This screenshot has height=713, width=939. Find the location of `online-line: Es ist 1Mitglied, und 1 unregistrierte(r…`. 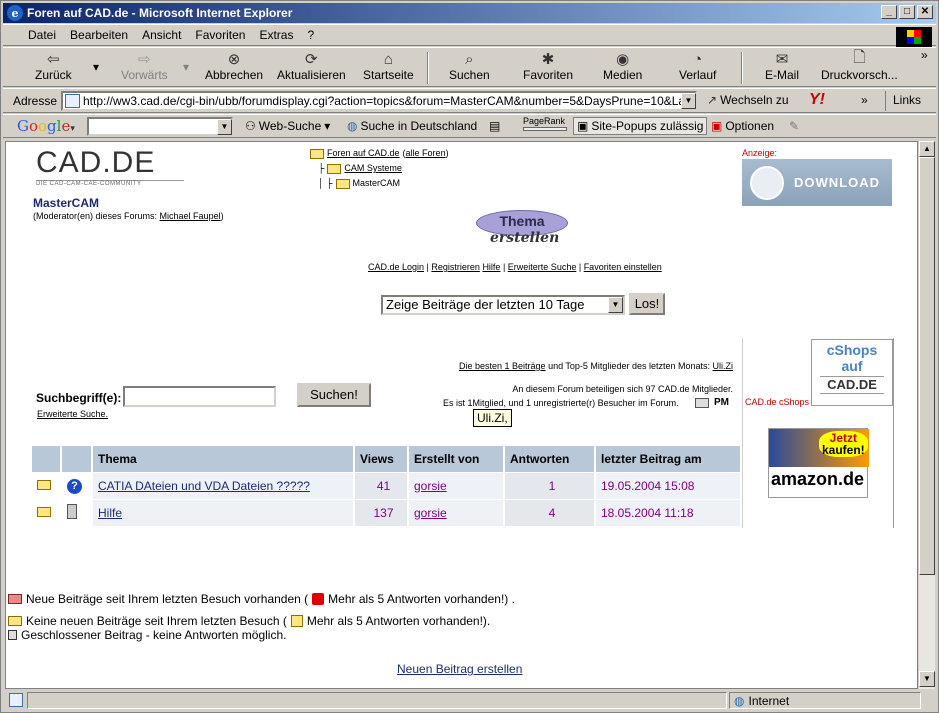

online-line: Es ist 1Mitglied, und 1 unregistrierte(r… is located at coordinates (561, 403).